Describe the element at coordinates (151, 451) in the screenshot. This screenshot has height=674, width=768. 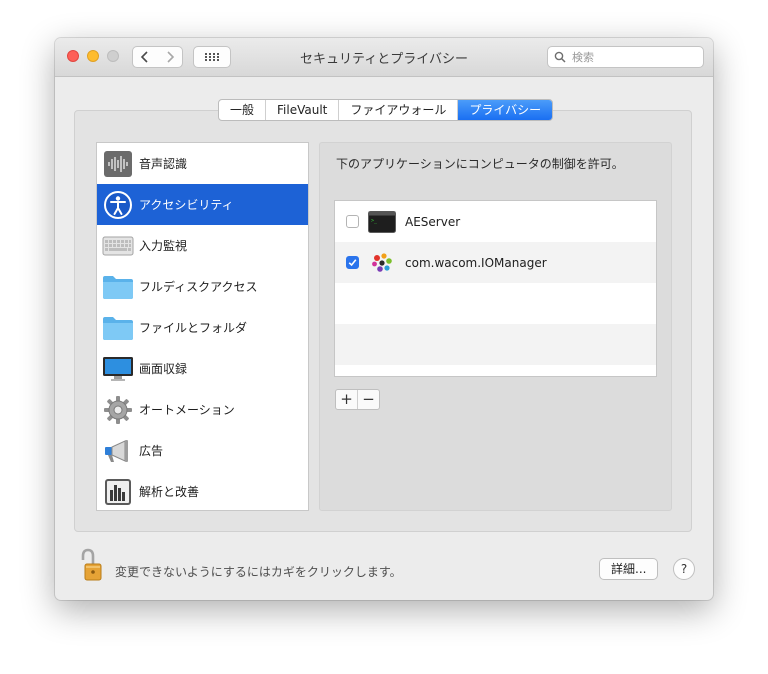
I see `sidebar-item-label: 広告` at that location.